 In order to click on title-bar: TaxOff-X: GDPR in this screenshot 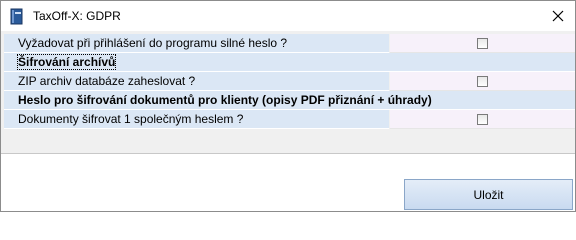, I will do `click(288, 16)`.